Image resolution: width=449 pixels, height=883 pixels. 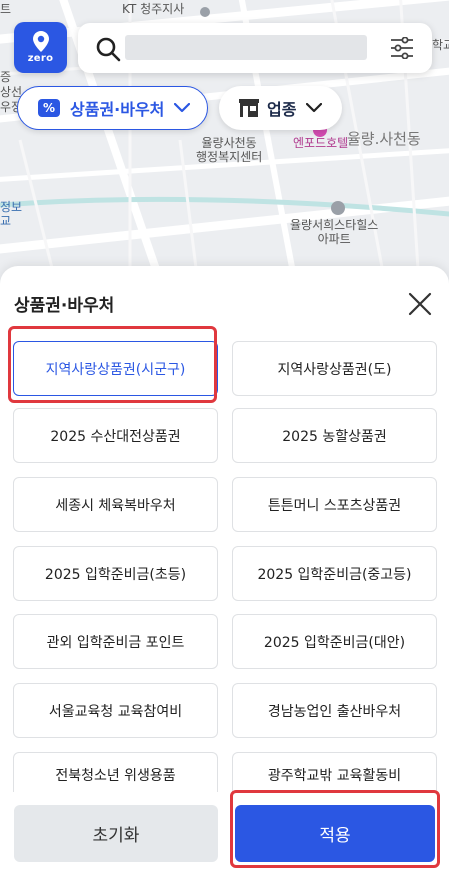 I want to click on voucher-option: 세종시 체육복바우처, so click(x=115, y=504).